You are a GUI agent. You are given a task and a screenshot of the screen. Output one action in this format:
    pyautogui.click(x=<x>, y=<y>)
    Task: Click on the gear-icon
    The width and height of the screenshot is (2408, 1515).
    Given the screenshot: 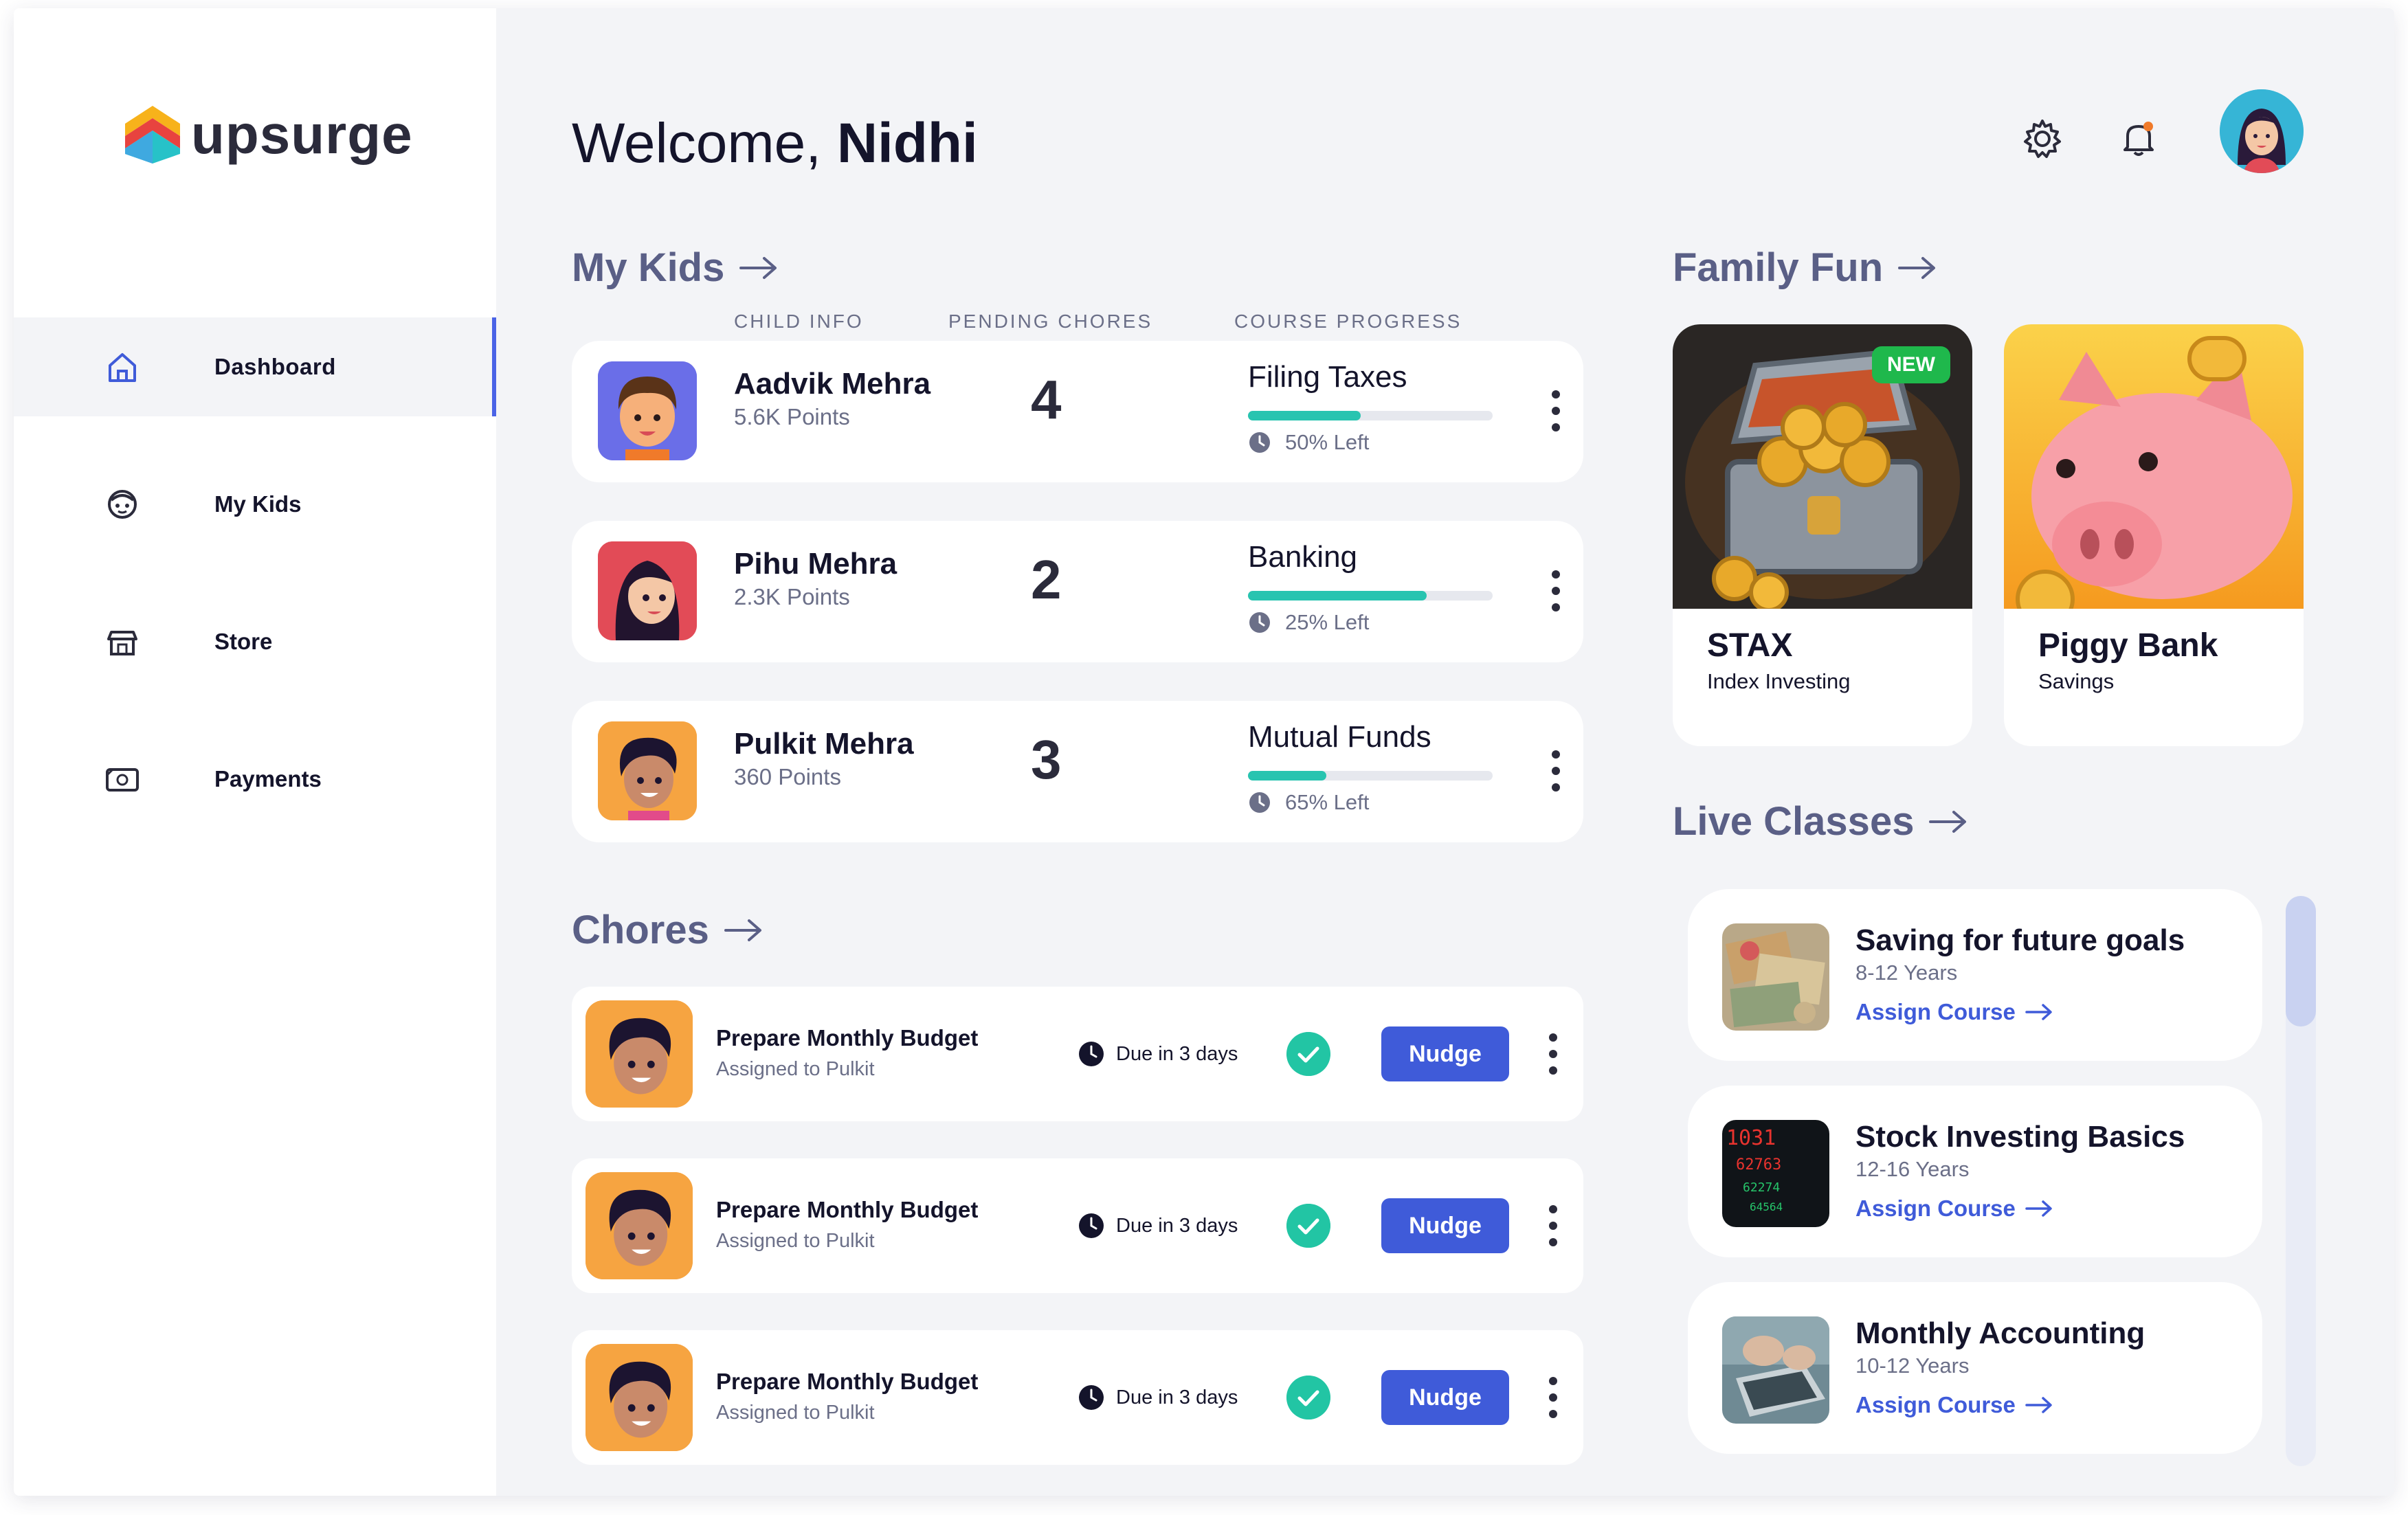 What is the action you would take?
    pyautogui.click(x=2042, y=139)
    